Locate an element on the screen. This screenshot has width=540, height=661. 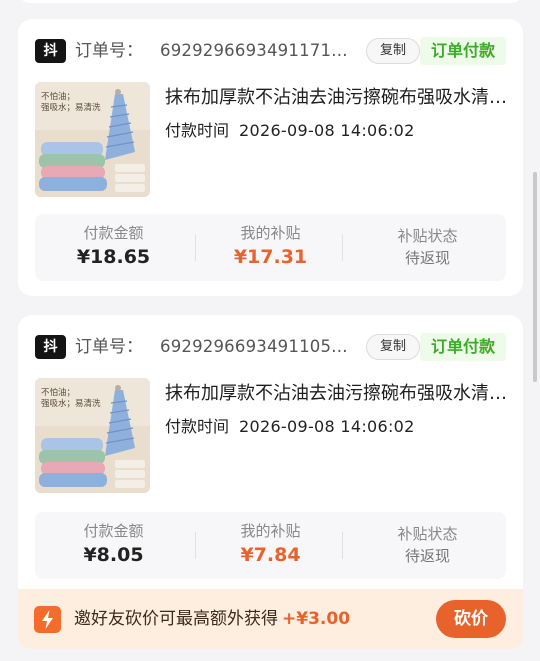
invite-bargain-banner: 邀好友砍价可最高额外获得 +¥3.00 砍价 is located at coordinates (270, 619).